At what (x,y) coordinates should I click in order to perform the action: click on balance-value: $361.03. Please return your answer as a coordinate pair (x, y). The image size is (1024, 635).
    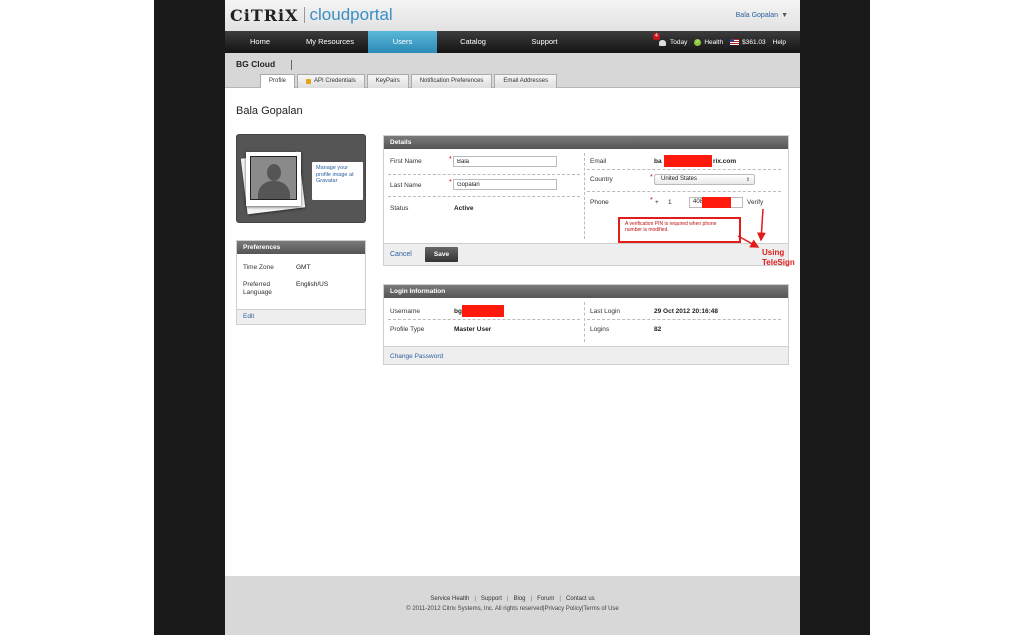
    Looking at the image, I should click on (754, 42).